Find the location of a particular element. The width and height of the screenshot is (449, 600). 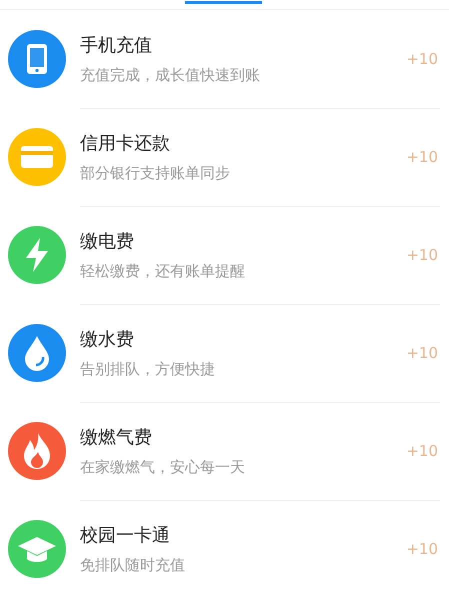

service-description: 告别排队，方便快捷 is located at coordinates (148, 369).